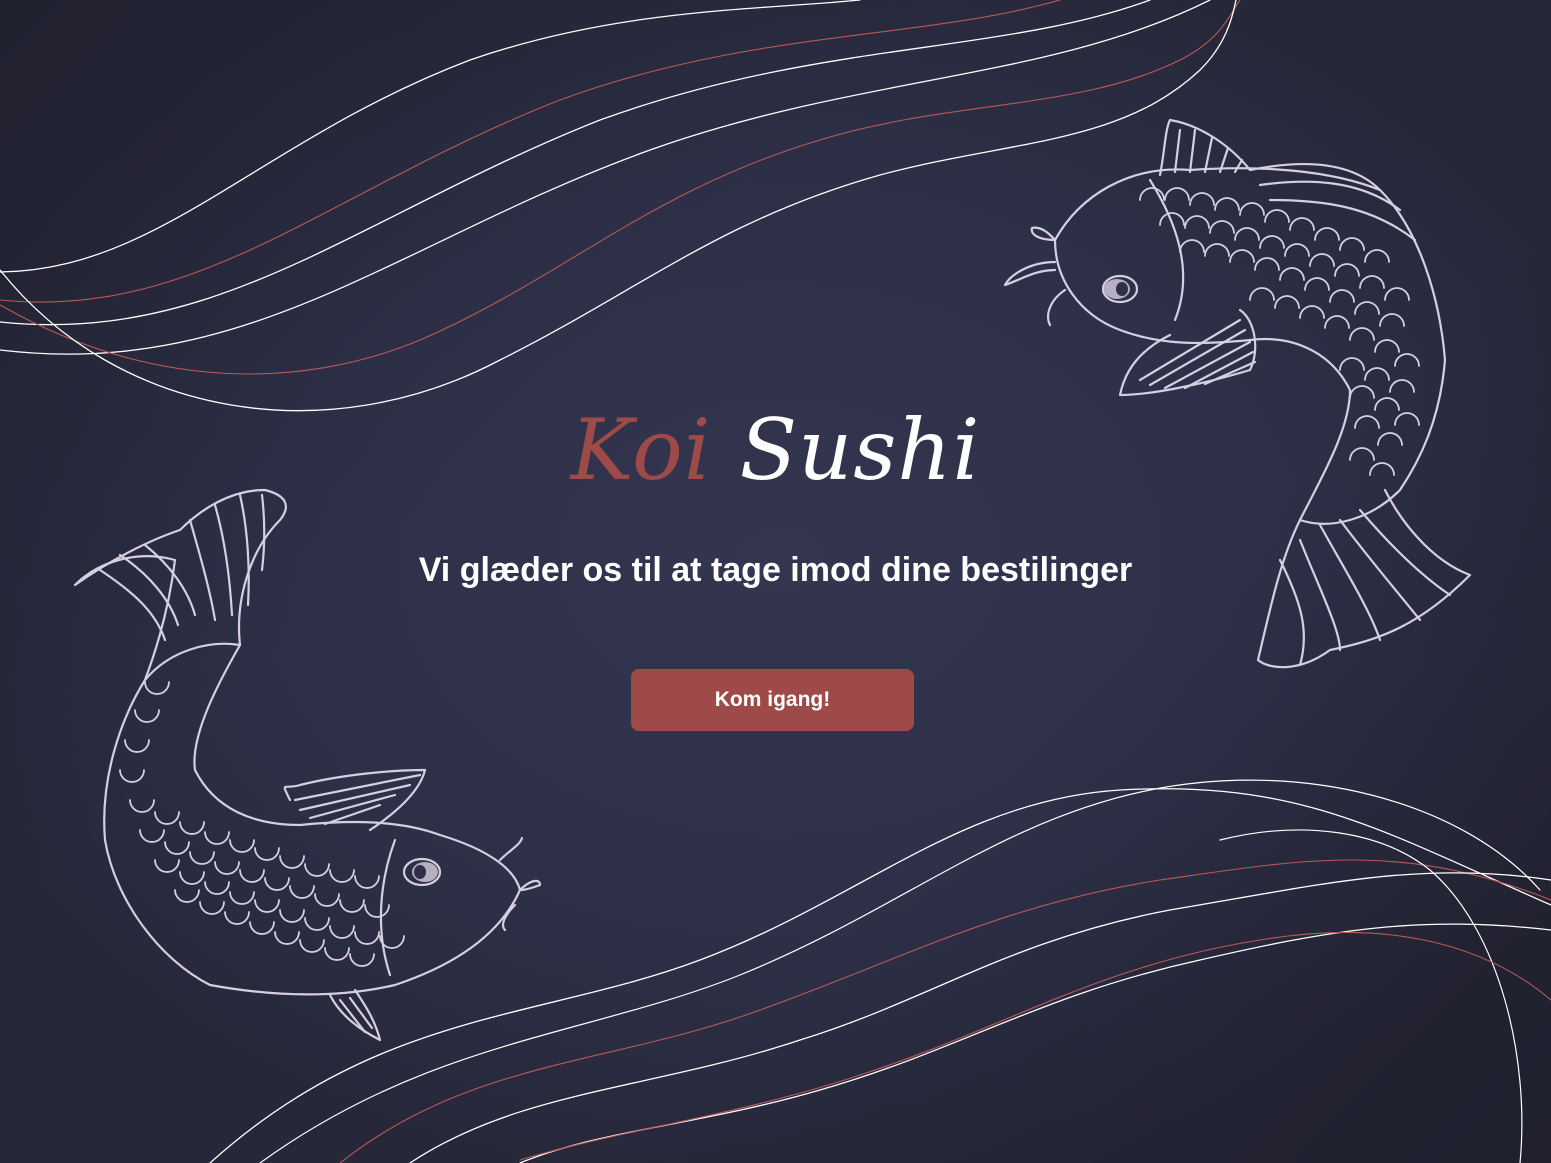 This screenshot has height=1163, width=1551. What do you see at coordinates (772, 700) in the screenshot?
I see `get-started-button: Kom igang!` at bounding box center [772, 700].